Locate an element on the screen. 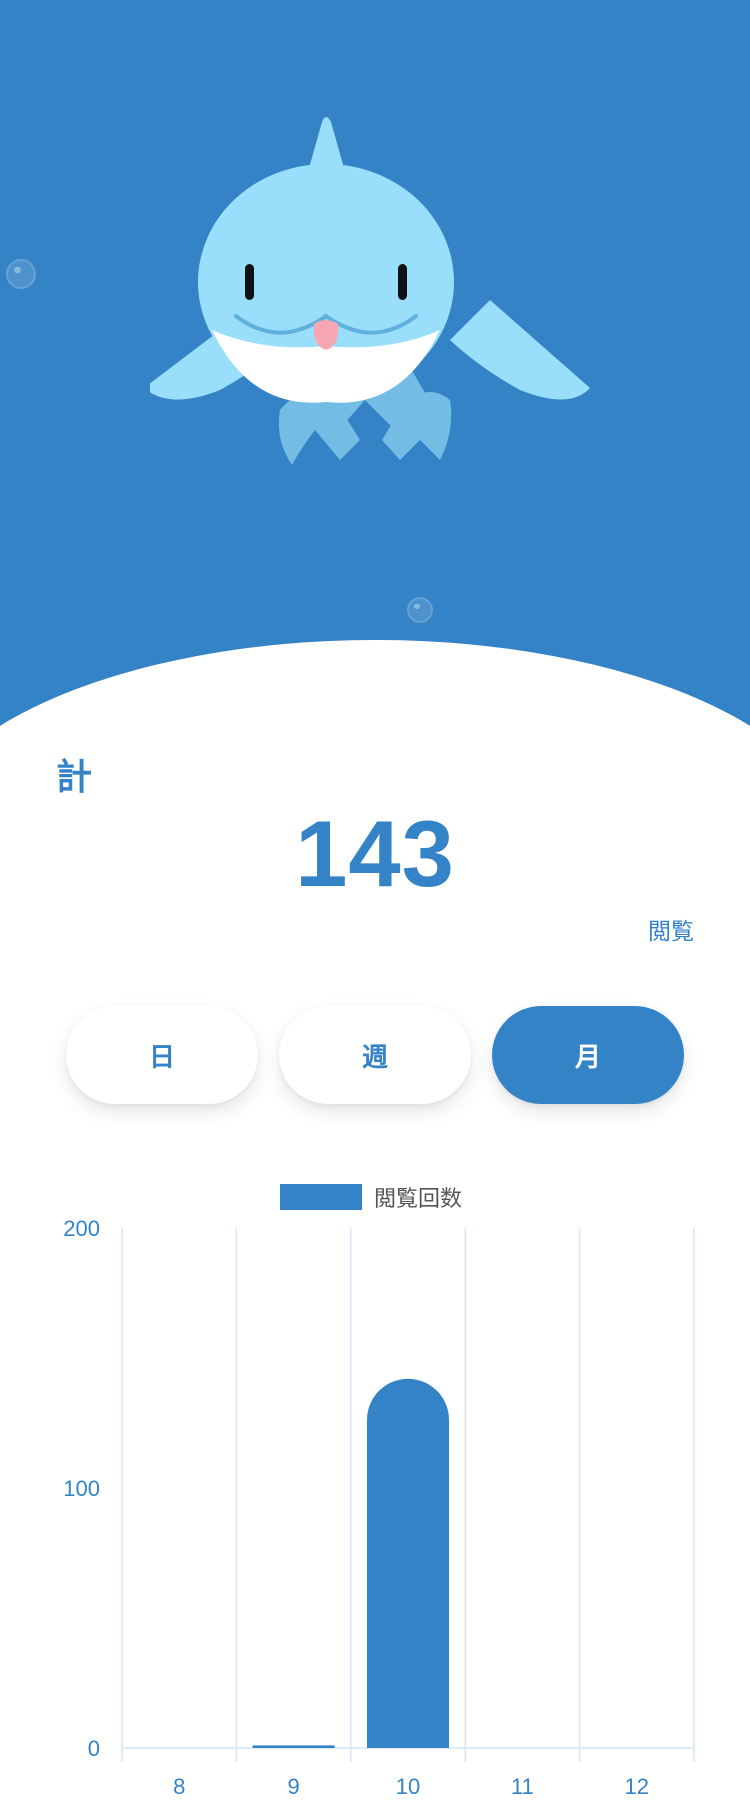 The height and width of the screenshot is (1804, 750). total-label: 計 is located at coordinates (74, 777).